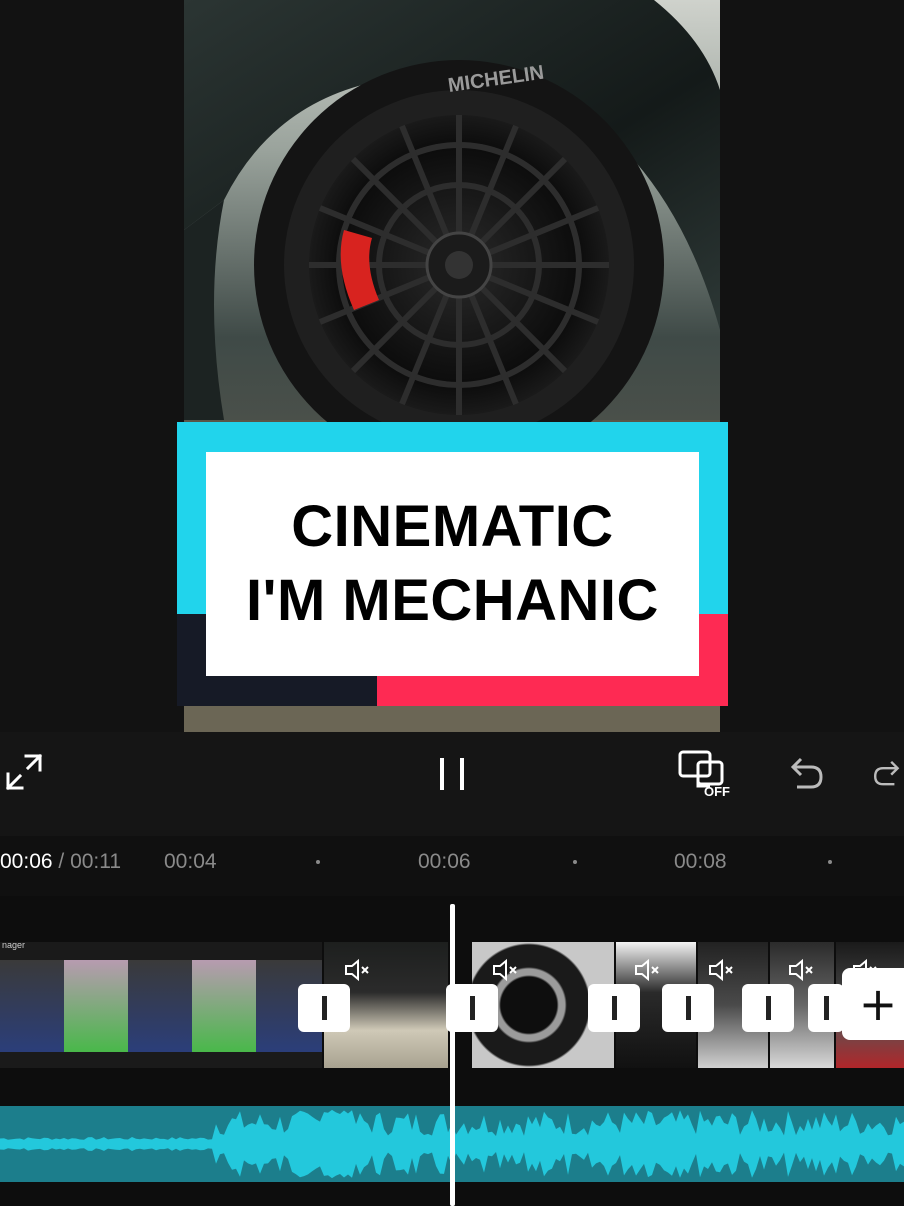 The image size is (904, 1206). Describe the element at coordinates (452, 600) in the screenshot. I see `title-line-2: I'M MECHANIC` at that location.